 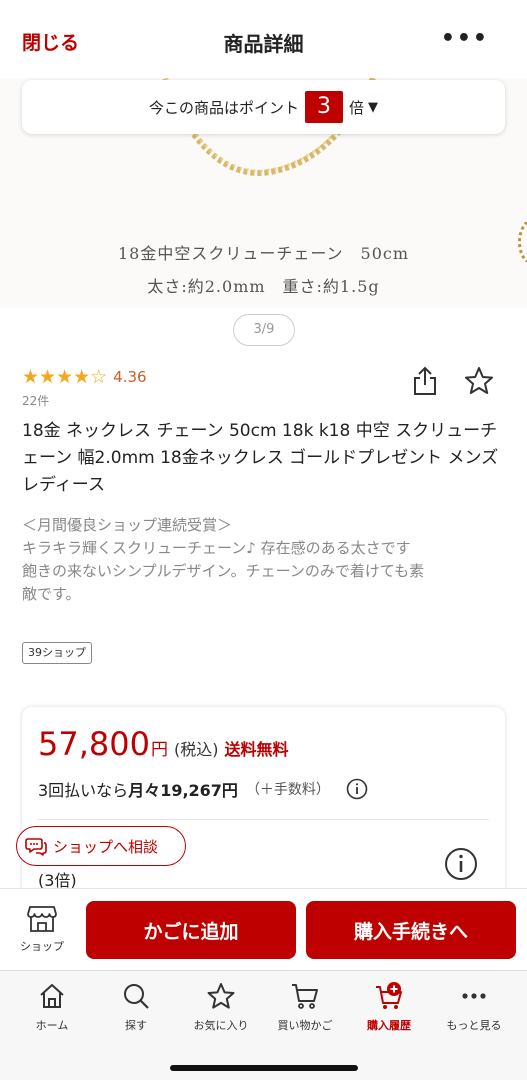 I want to click on rating-row: ★★★★☆ 4.36, so click(x=84, y=377).